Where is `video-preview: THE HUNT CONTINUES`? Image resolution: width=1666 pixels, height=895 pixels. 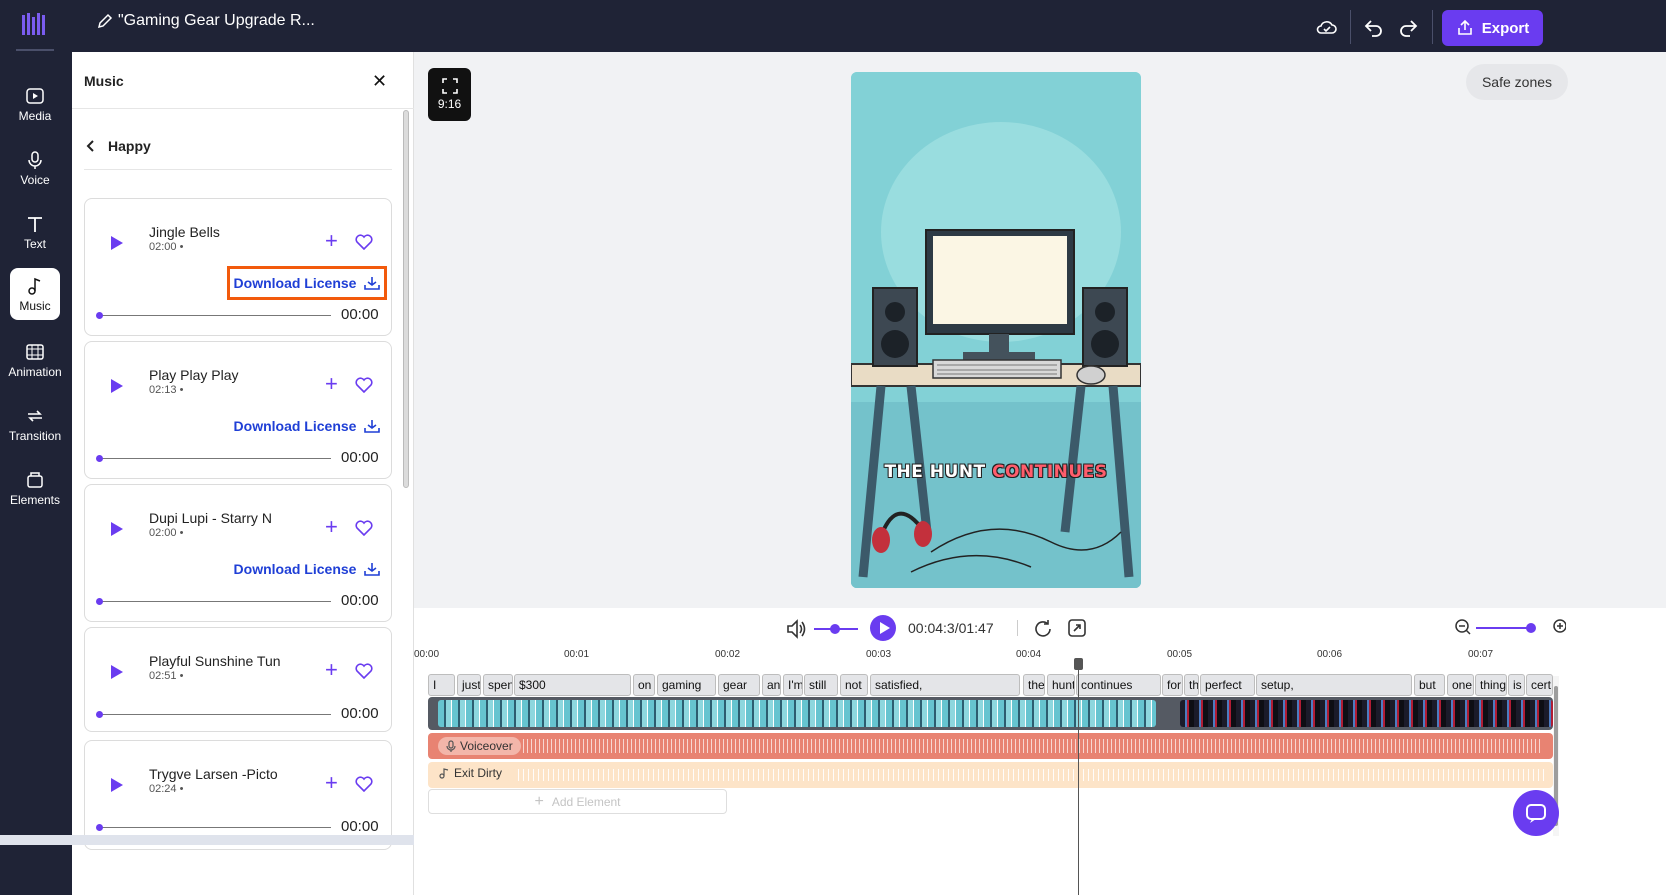 video-preview: THE HUNT CONTINUES is located at coordinates (996, 330).